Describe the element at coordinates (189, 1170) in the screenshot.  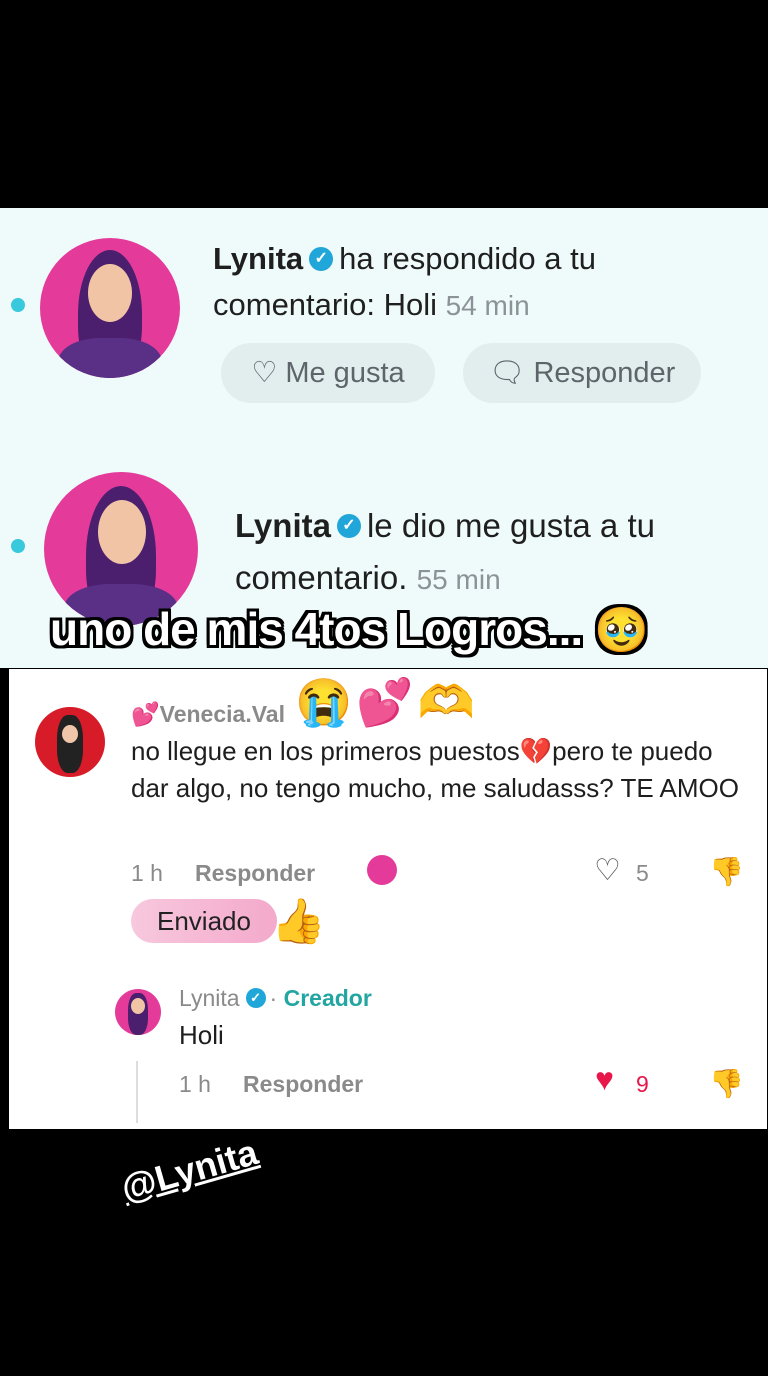
I see `creator-handle: @Lynita` at that location.